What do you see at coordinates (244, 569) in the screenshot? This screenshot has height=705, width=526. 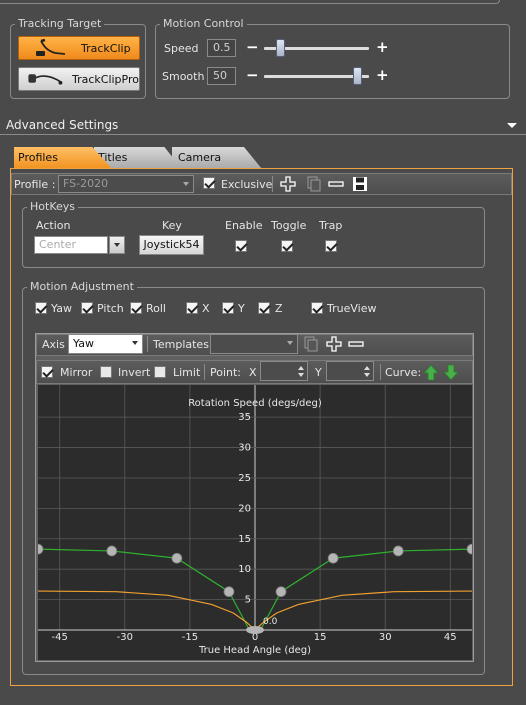 I see `y-tick-label: 10` at bounding box center [244, 569].